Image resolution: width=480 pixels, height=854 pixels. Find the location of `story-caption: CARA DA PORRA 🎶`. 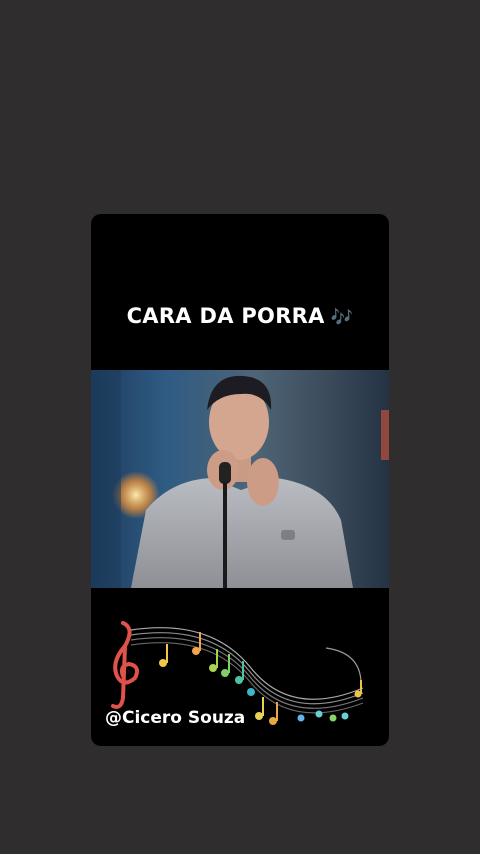

story-caption: CARA DA PORRA 🎶 is located at coordinates (240, 316).